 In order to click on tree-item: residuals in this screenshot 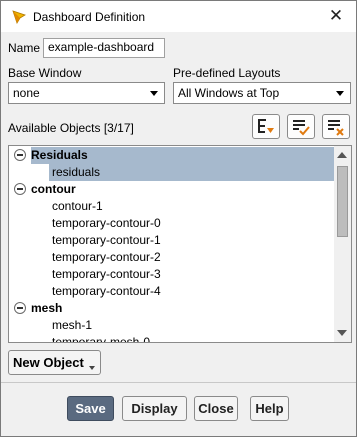, I will do `click(76, 172)`.